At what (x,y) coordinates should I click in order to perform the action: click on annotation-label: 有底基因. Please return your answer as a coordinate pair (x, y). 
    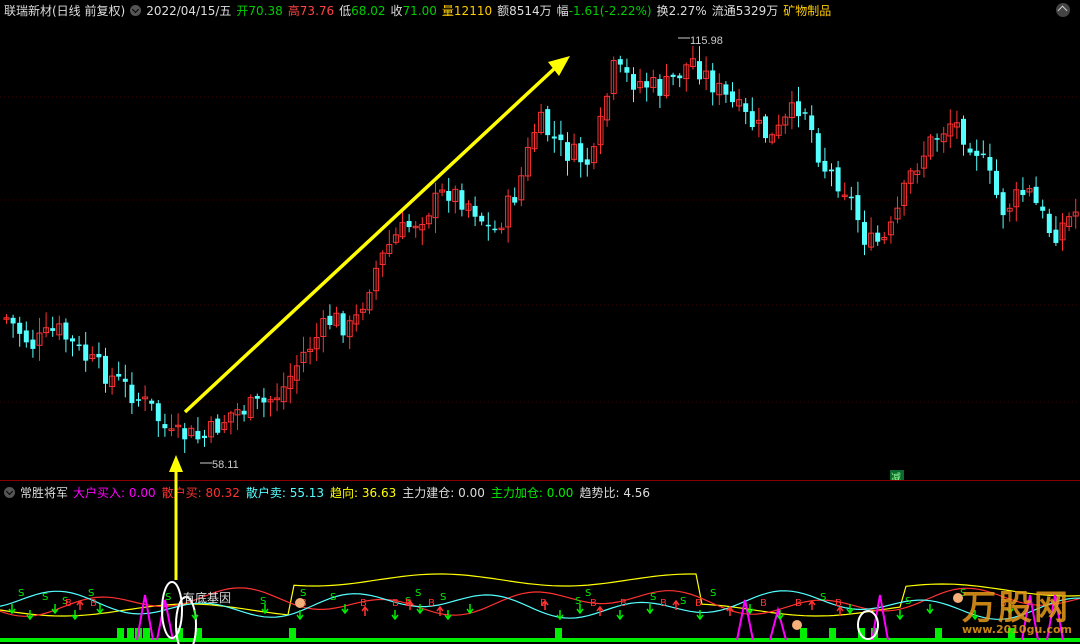
    Looking at the image, I should click on (207, 598).